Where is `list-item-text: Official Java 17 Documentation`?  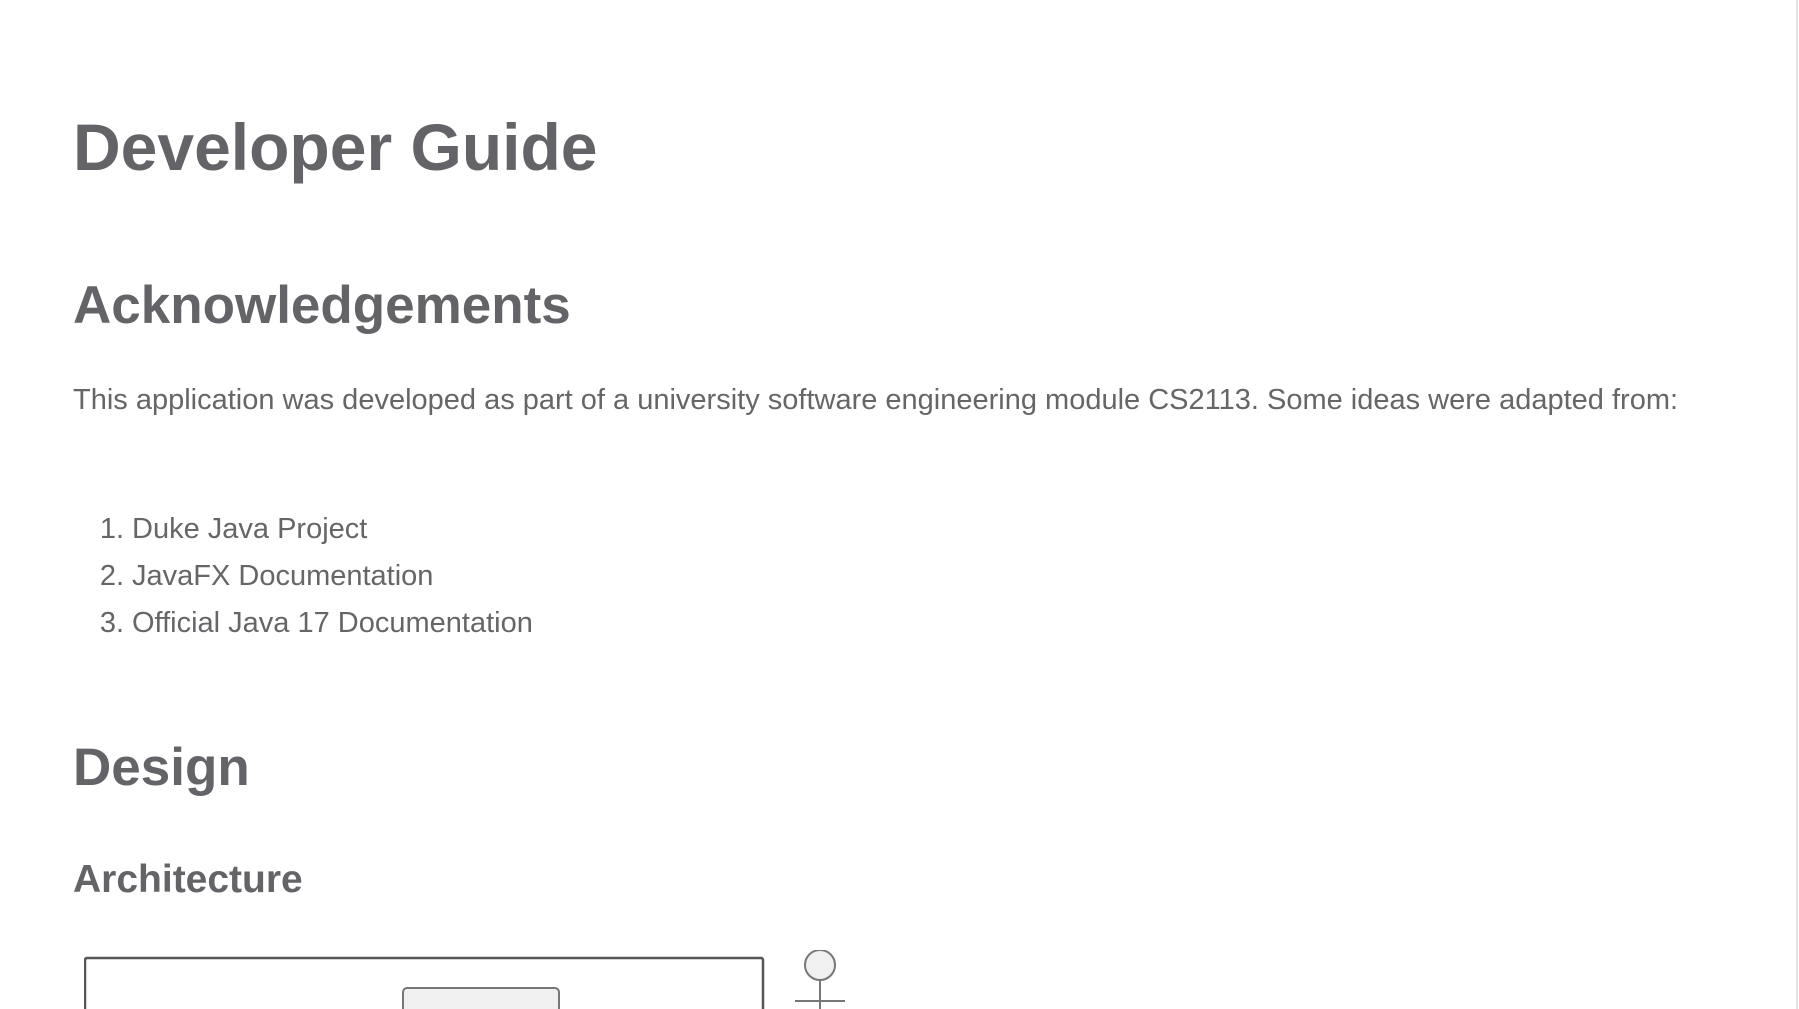 list-item-text: Official Java 17 Documentation is located at coordinates (332, 623).